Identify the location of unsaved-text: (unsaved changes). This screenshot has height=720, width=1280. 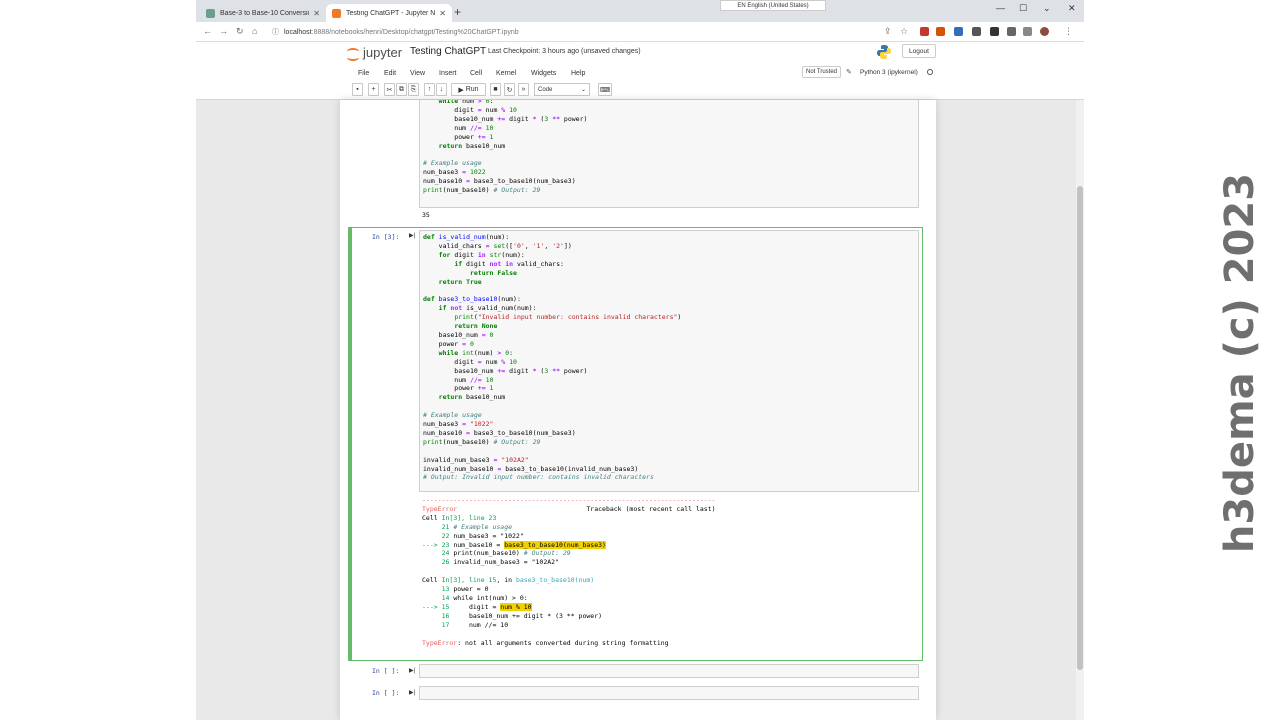
(611, 51).